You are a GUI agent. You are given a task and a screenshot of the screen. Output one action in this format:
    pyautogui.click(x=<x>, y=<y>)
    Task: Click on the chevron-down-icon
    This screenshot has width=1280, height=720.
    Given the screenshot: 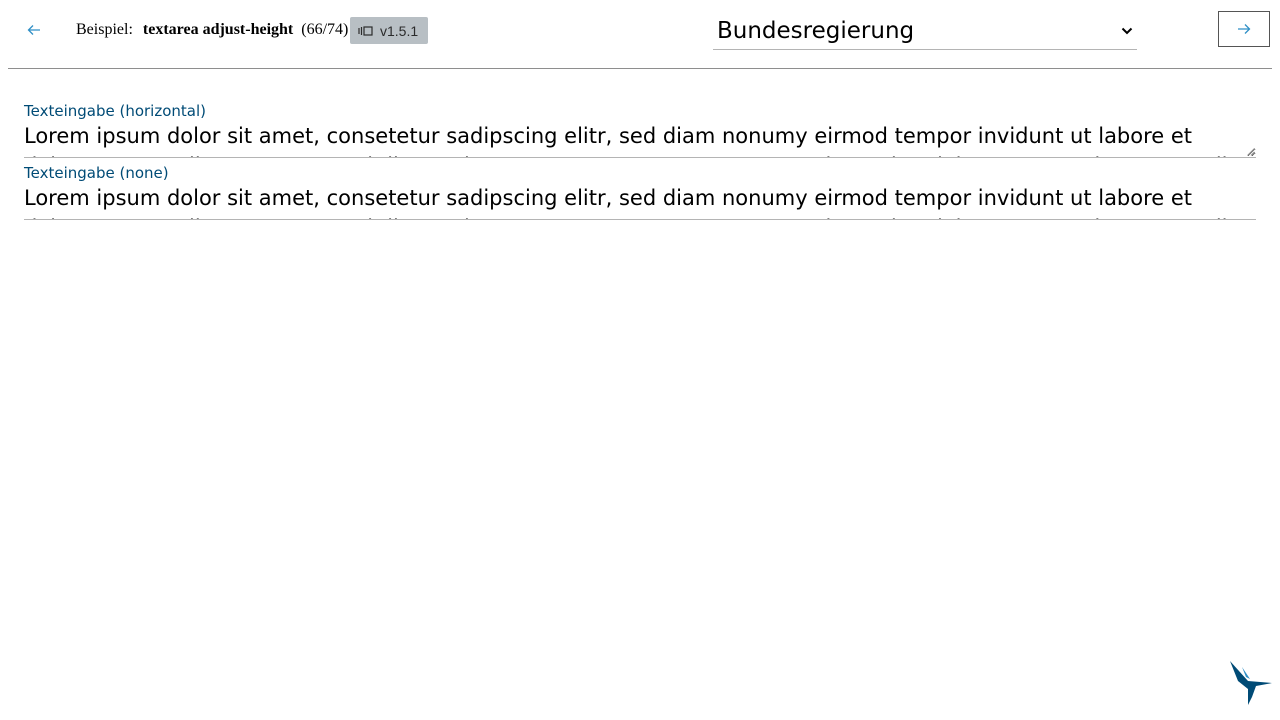 What is the action you would take?
    pyautogui.click(x=1127, y=30)
    